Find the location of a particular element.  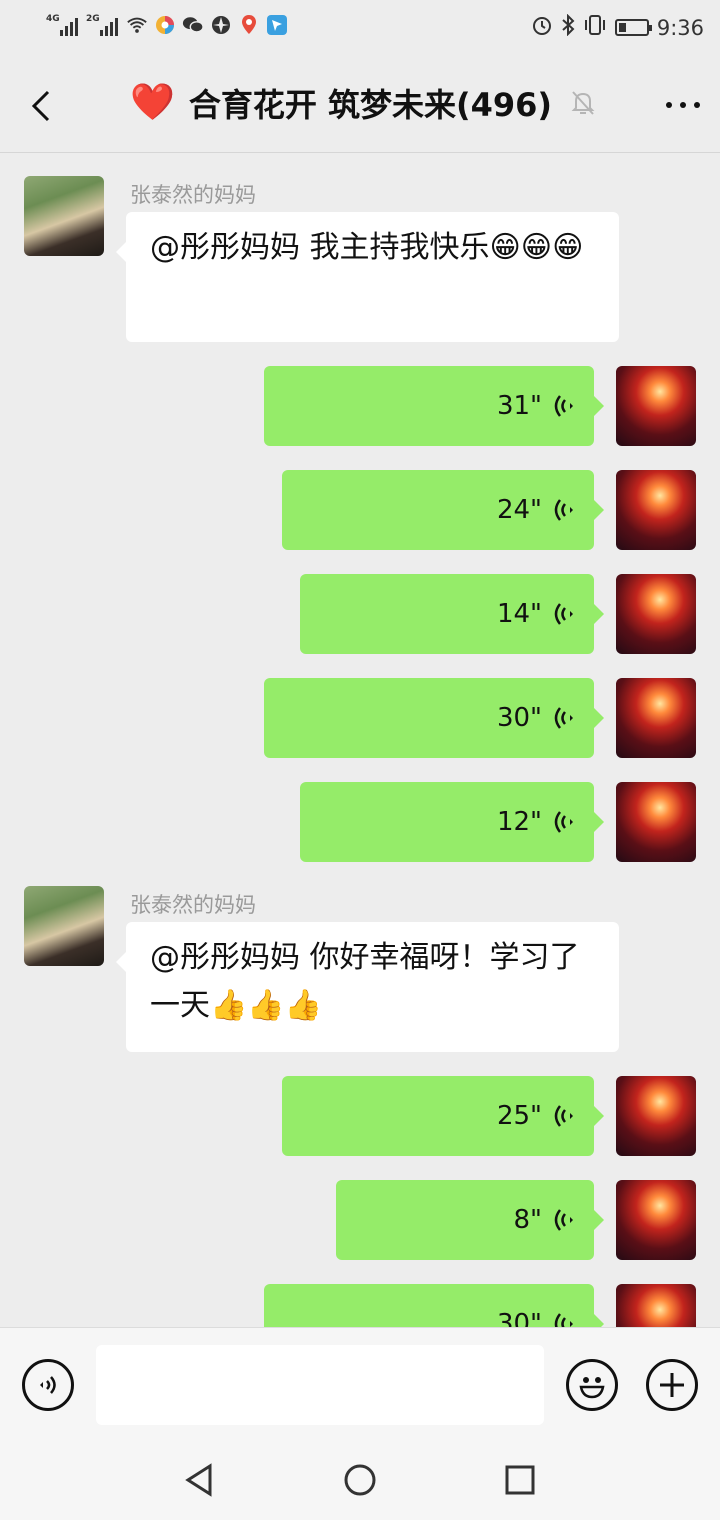

signal-icon: 2G is located at coordinates (103, 25).